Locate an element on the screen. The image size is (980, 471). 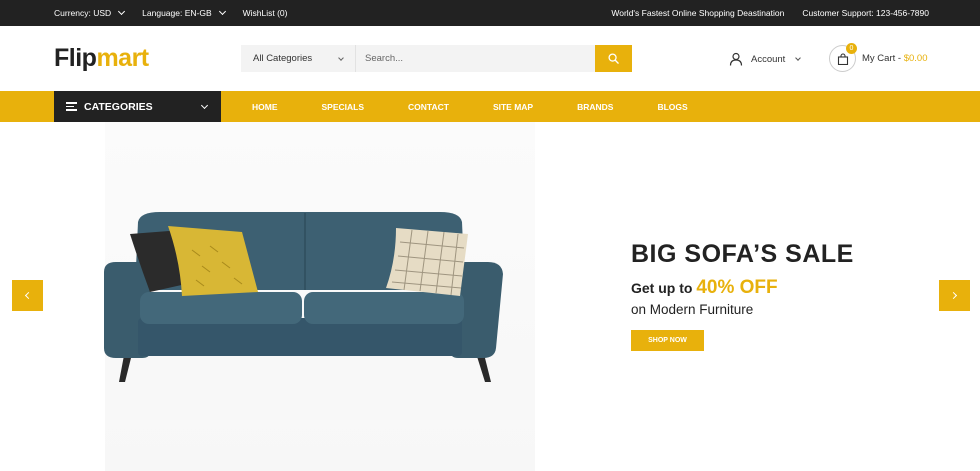
promo-discount: 40% OFF is located at coordinates (737, 287).